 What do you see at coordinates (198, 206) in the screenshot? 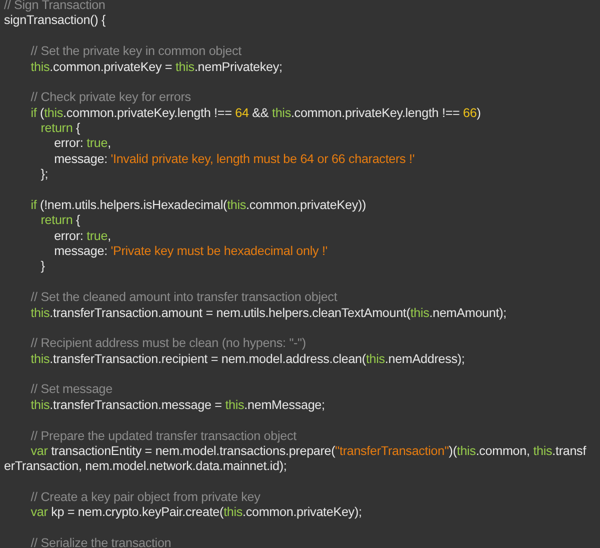
I see `code-line: if (!nem.utils.helpers.isHexadecimal(this.common.privateKey))` at bounding box center [198, 206].